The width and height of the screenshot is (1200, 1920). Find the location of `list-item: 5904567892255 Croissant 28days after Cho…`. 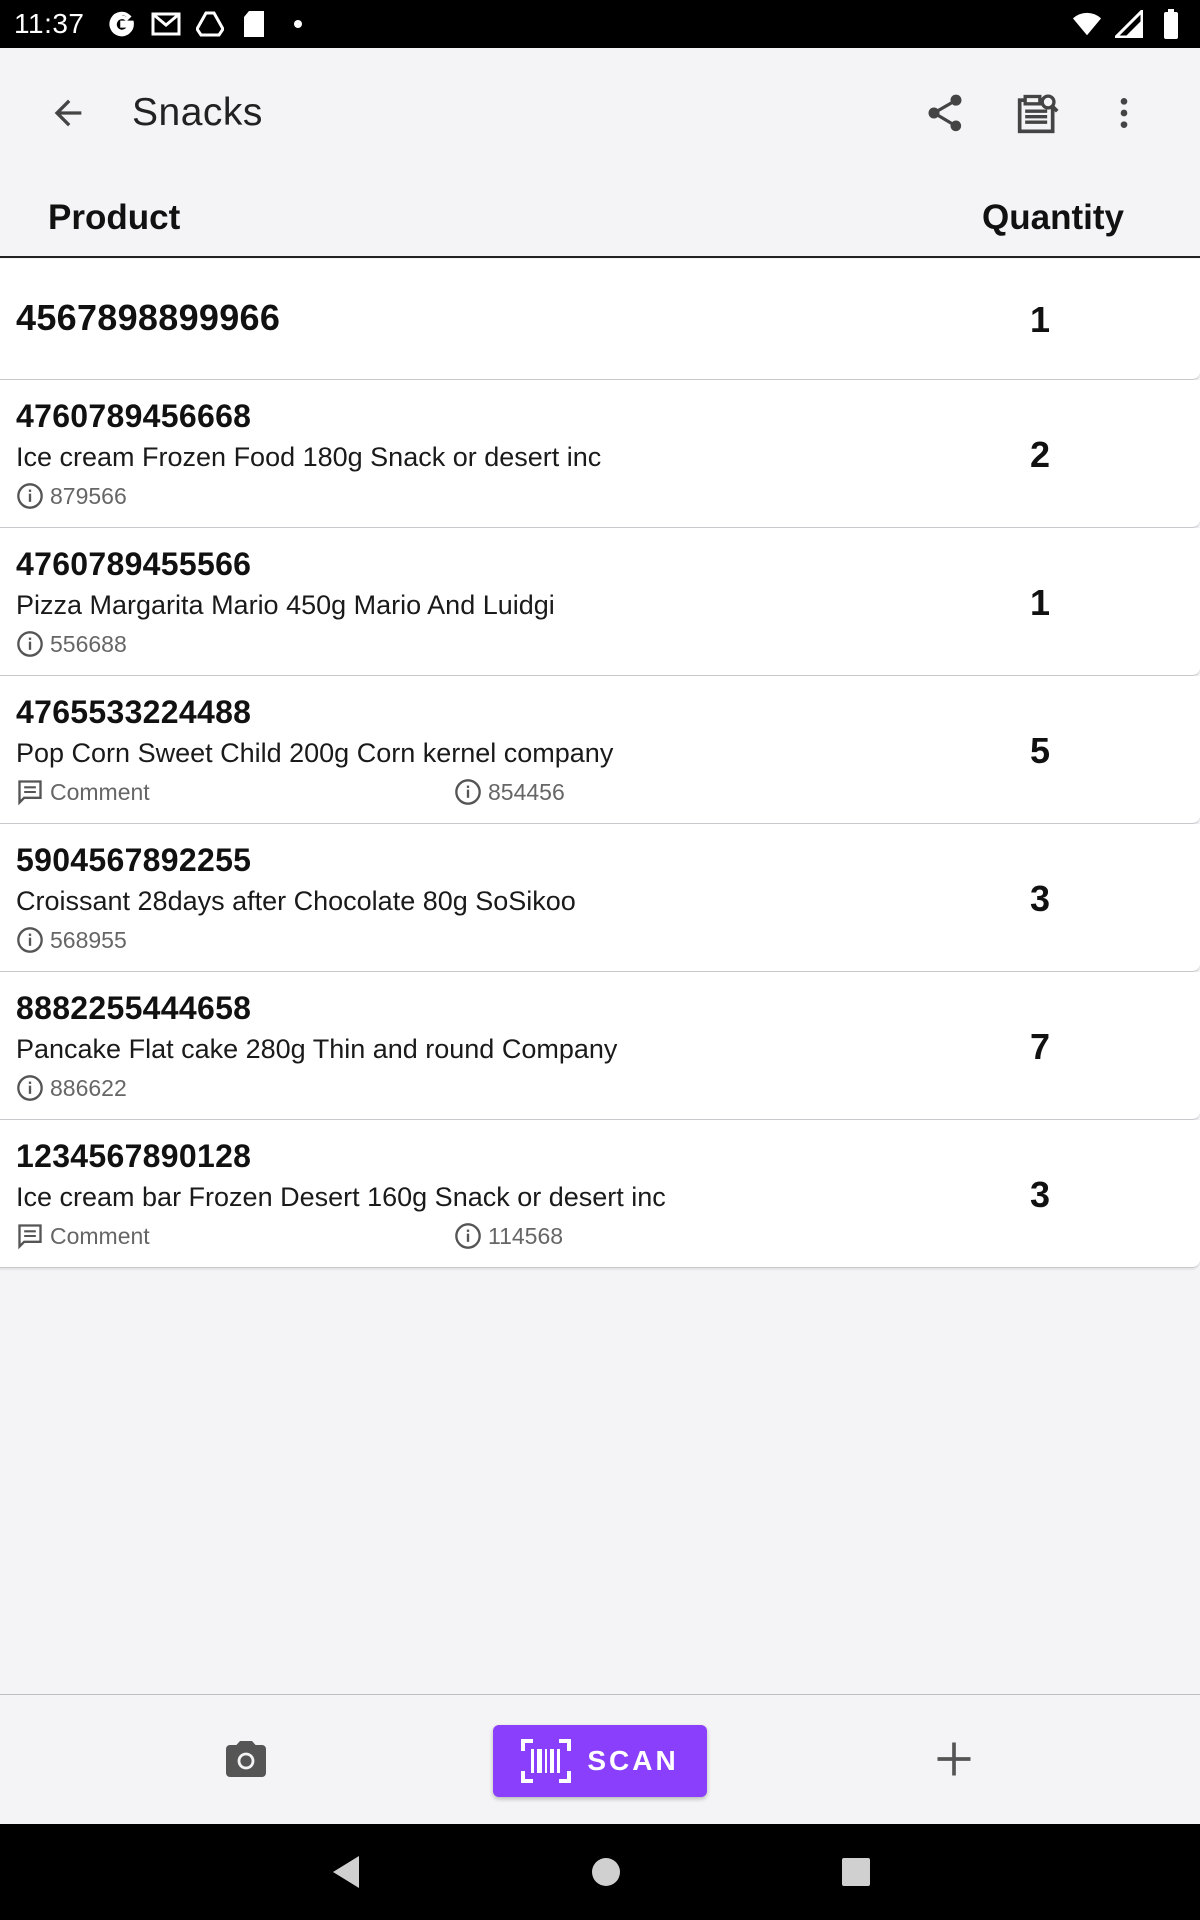

list-item: 5904567892255 Croissant 28days after Cho… is located at coordinates (600, 898).